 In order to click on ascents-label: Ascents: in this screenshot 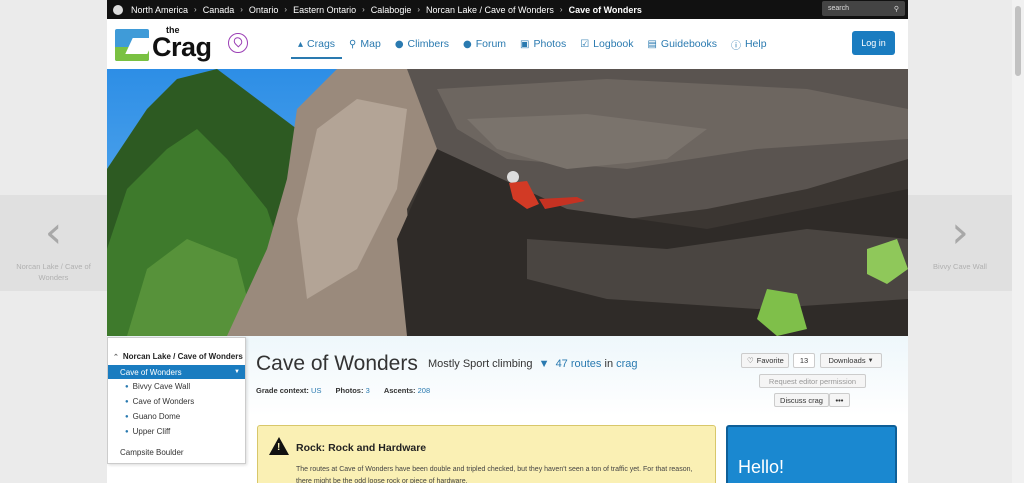, I will do `click(399, 390)`.